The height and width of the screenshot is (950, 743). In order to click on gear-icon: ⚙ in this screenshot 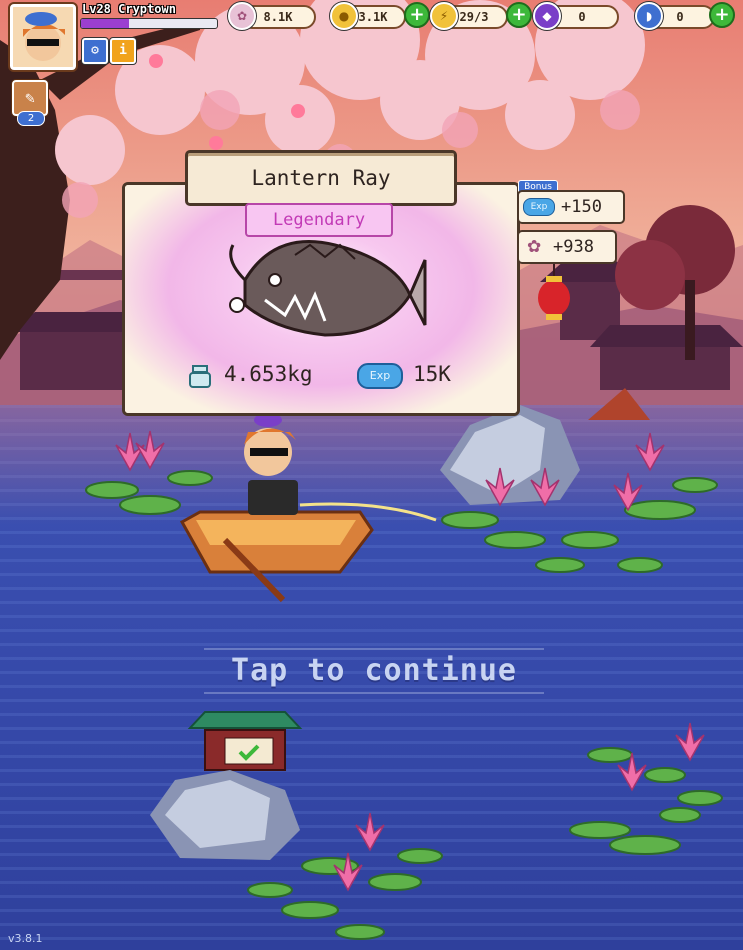, I will do `click(95, 50)`.